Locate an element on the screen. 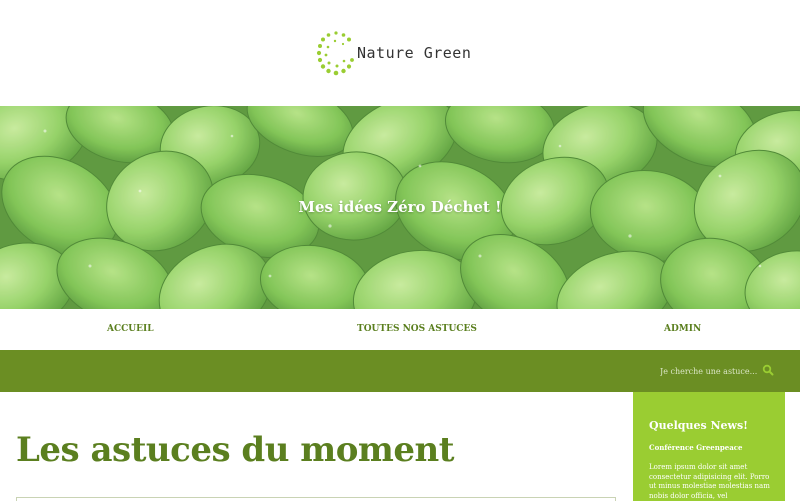  main-nav: ACCUEIL TOUTES NOS ASTUCES ADMIN is located at coordinates (400, 329).